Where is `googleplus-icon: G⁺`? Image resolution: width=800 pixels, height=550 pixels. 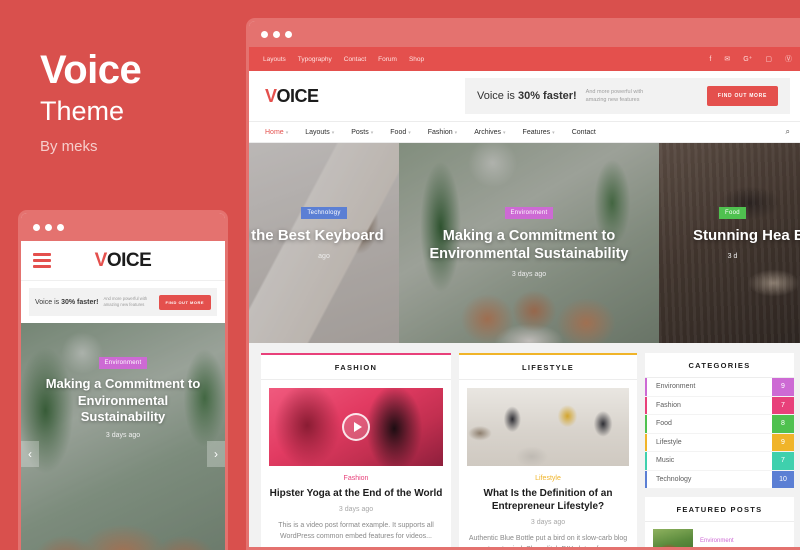 googleplus-icon: G⁺ is located at coordinates (747, 59).